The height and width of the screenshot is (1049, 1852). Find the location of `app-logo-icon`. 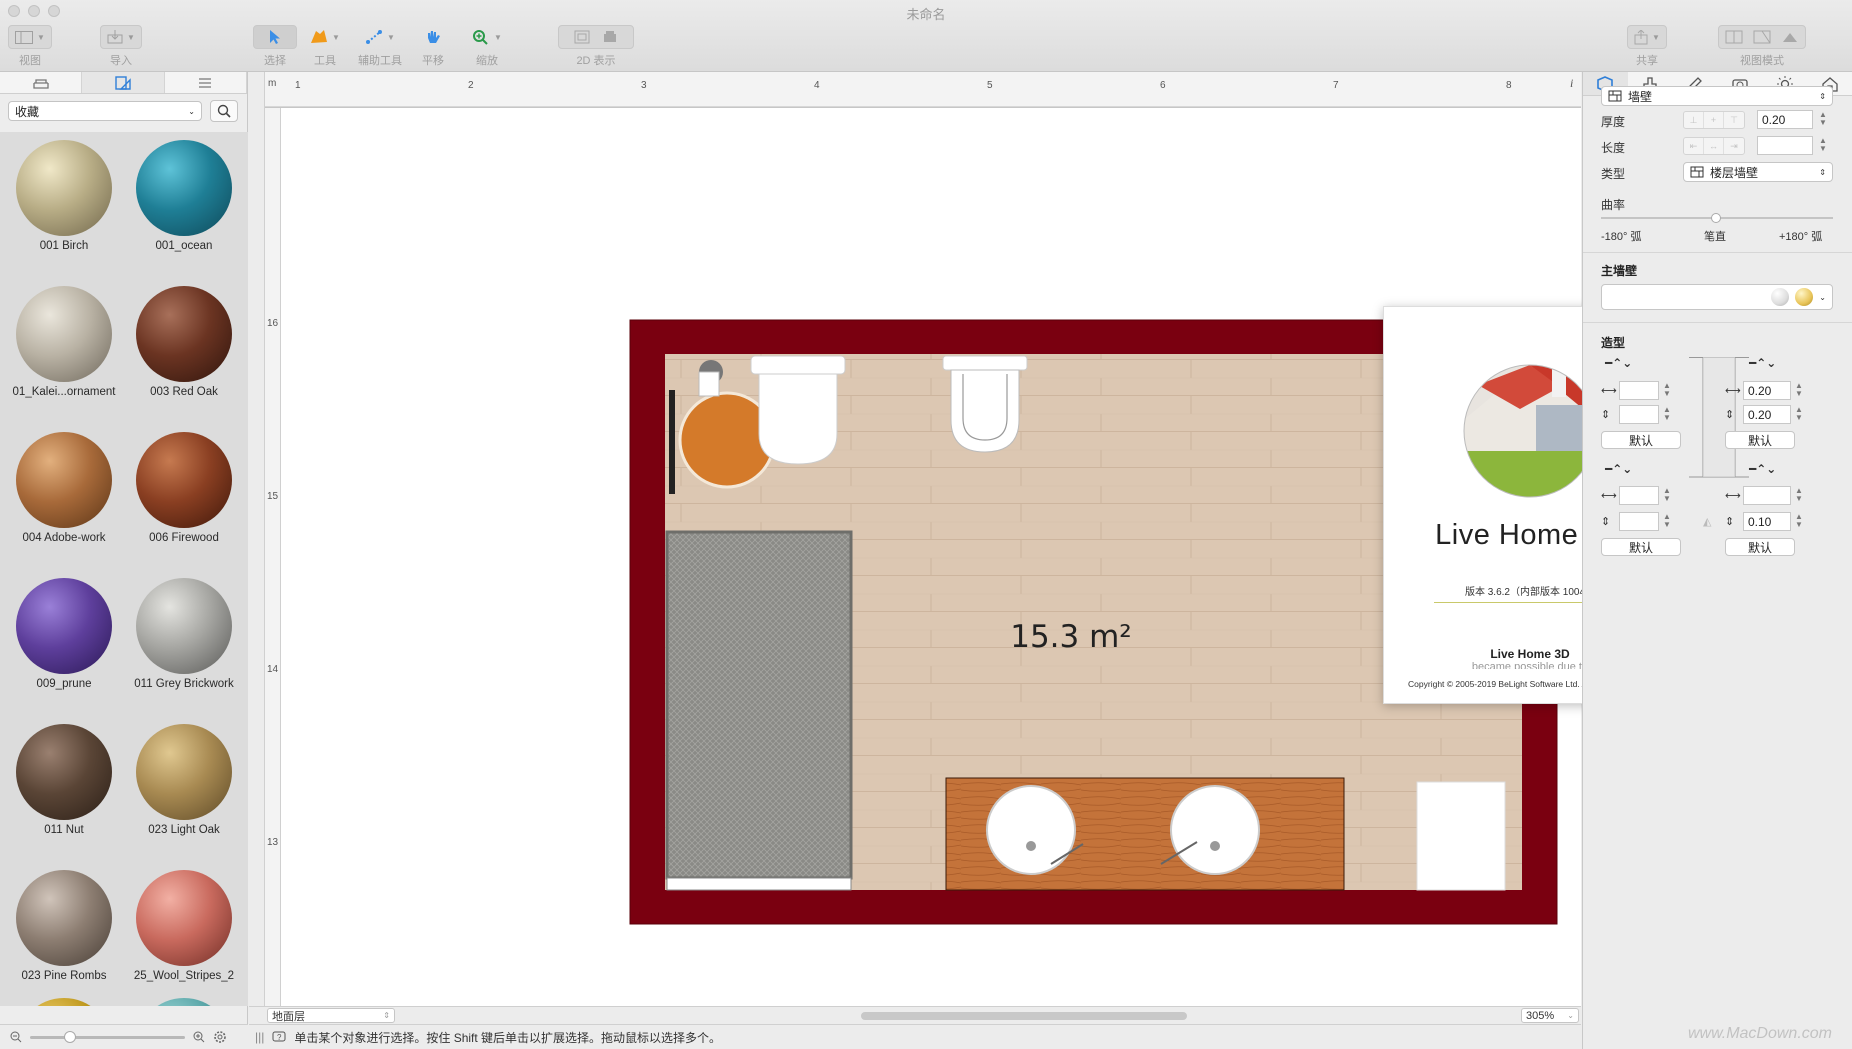

app-logo-icon is located at coordinates (1530, 431).